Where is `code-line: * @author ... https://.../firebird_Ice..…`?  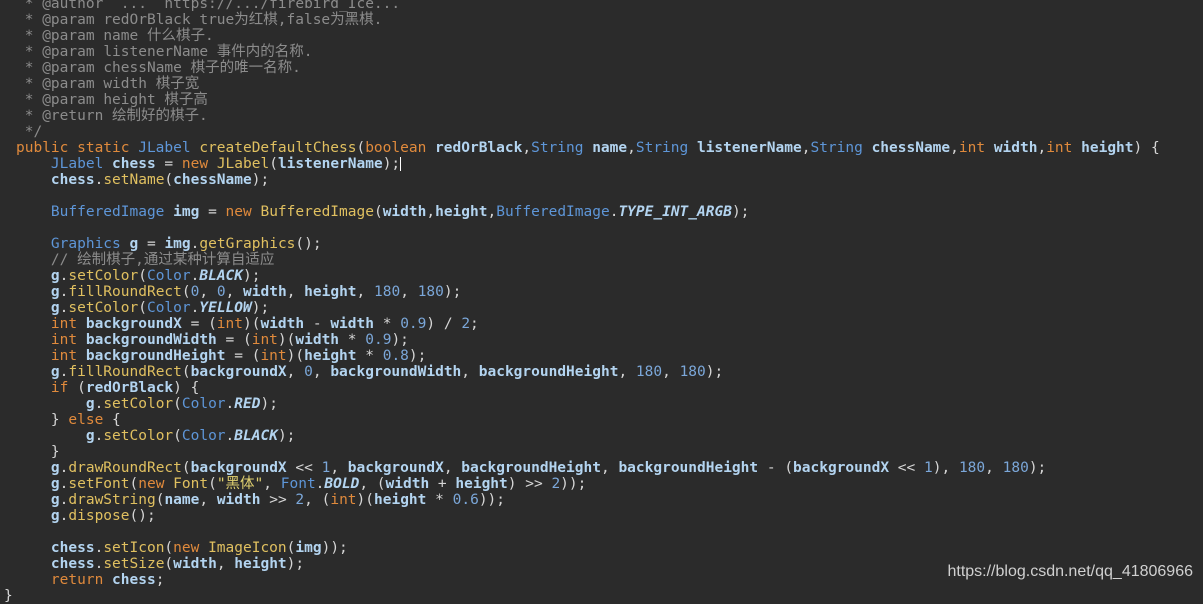
code-line: * @author ... https://.../firebird_Ice..… is located at coordinates (212, 6).